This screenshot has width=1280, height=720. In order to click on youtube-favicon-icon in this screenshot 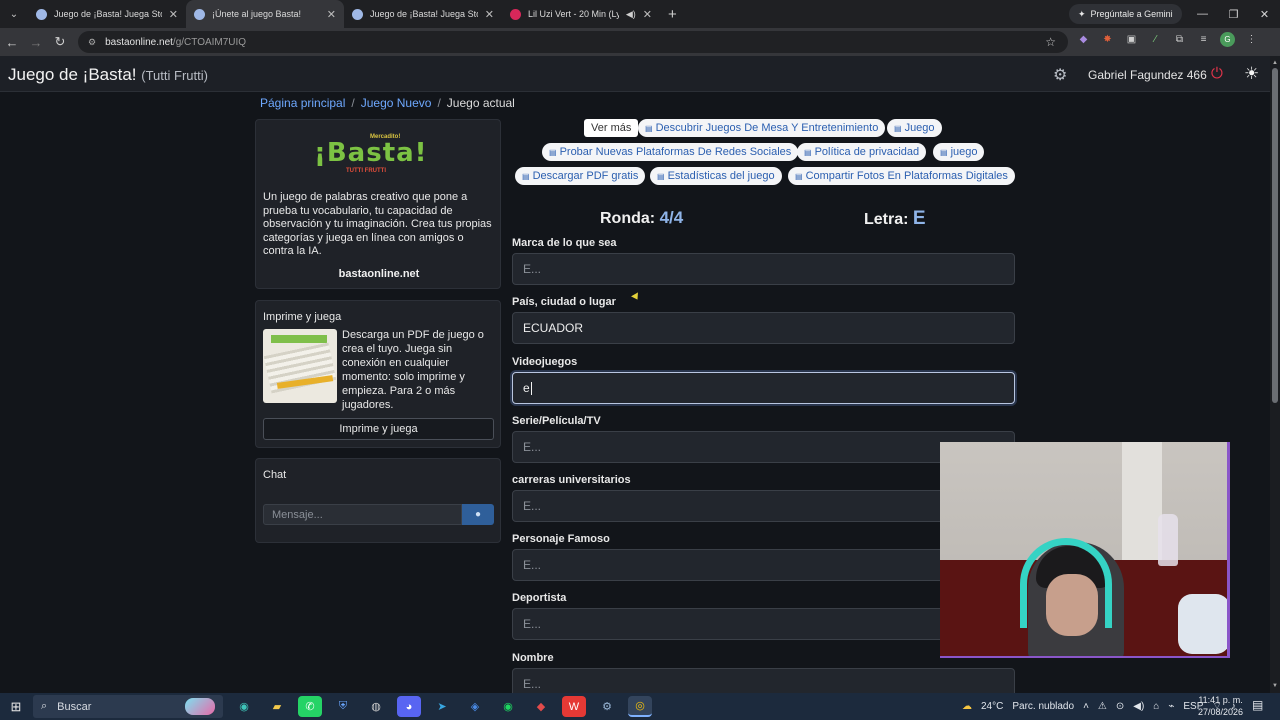, I will do `click(515, 14)`.